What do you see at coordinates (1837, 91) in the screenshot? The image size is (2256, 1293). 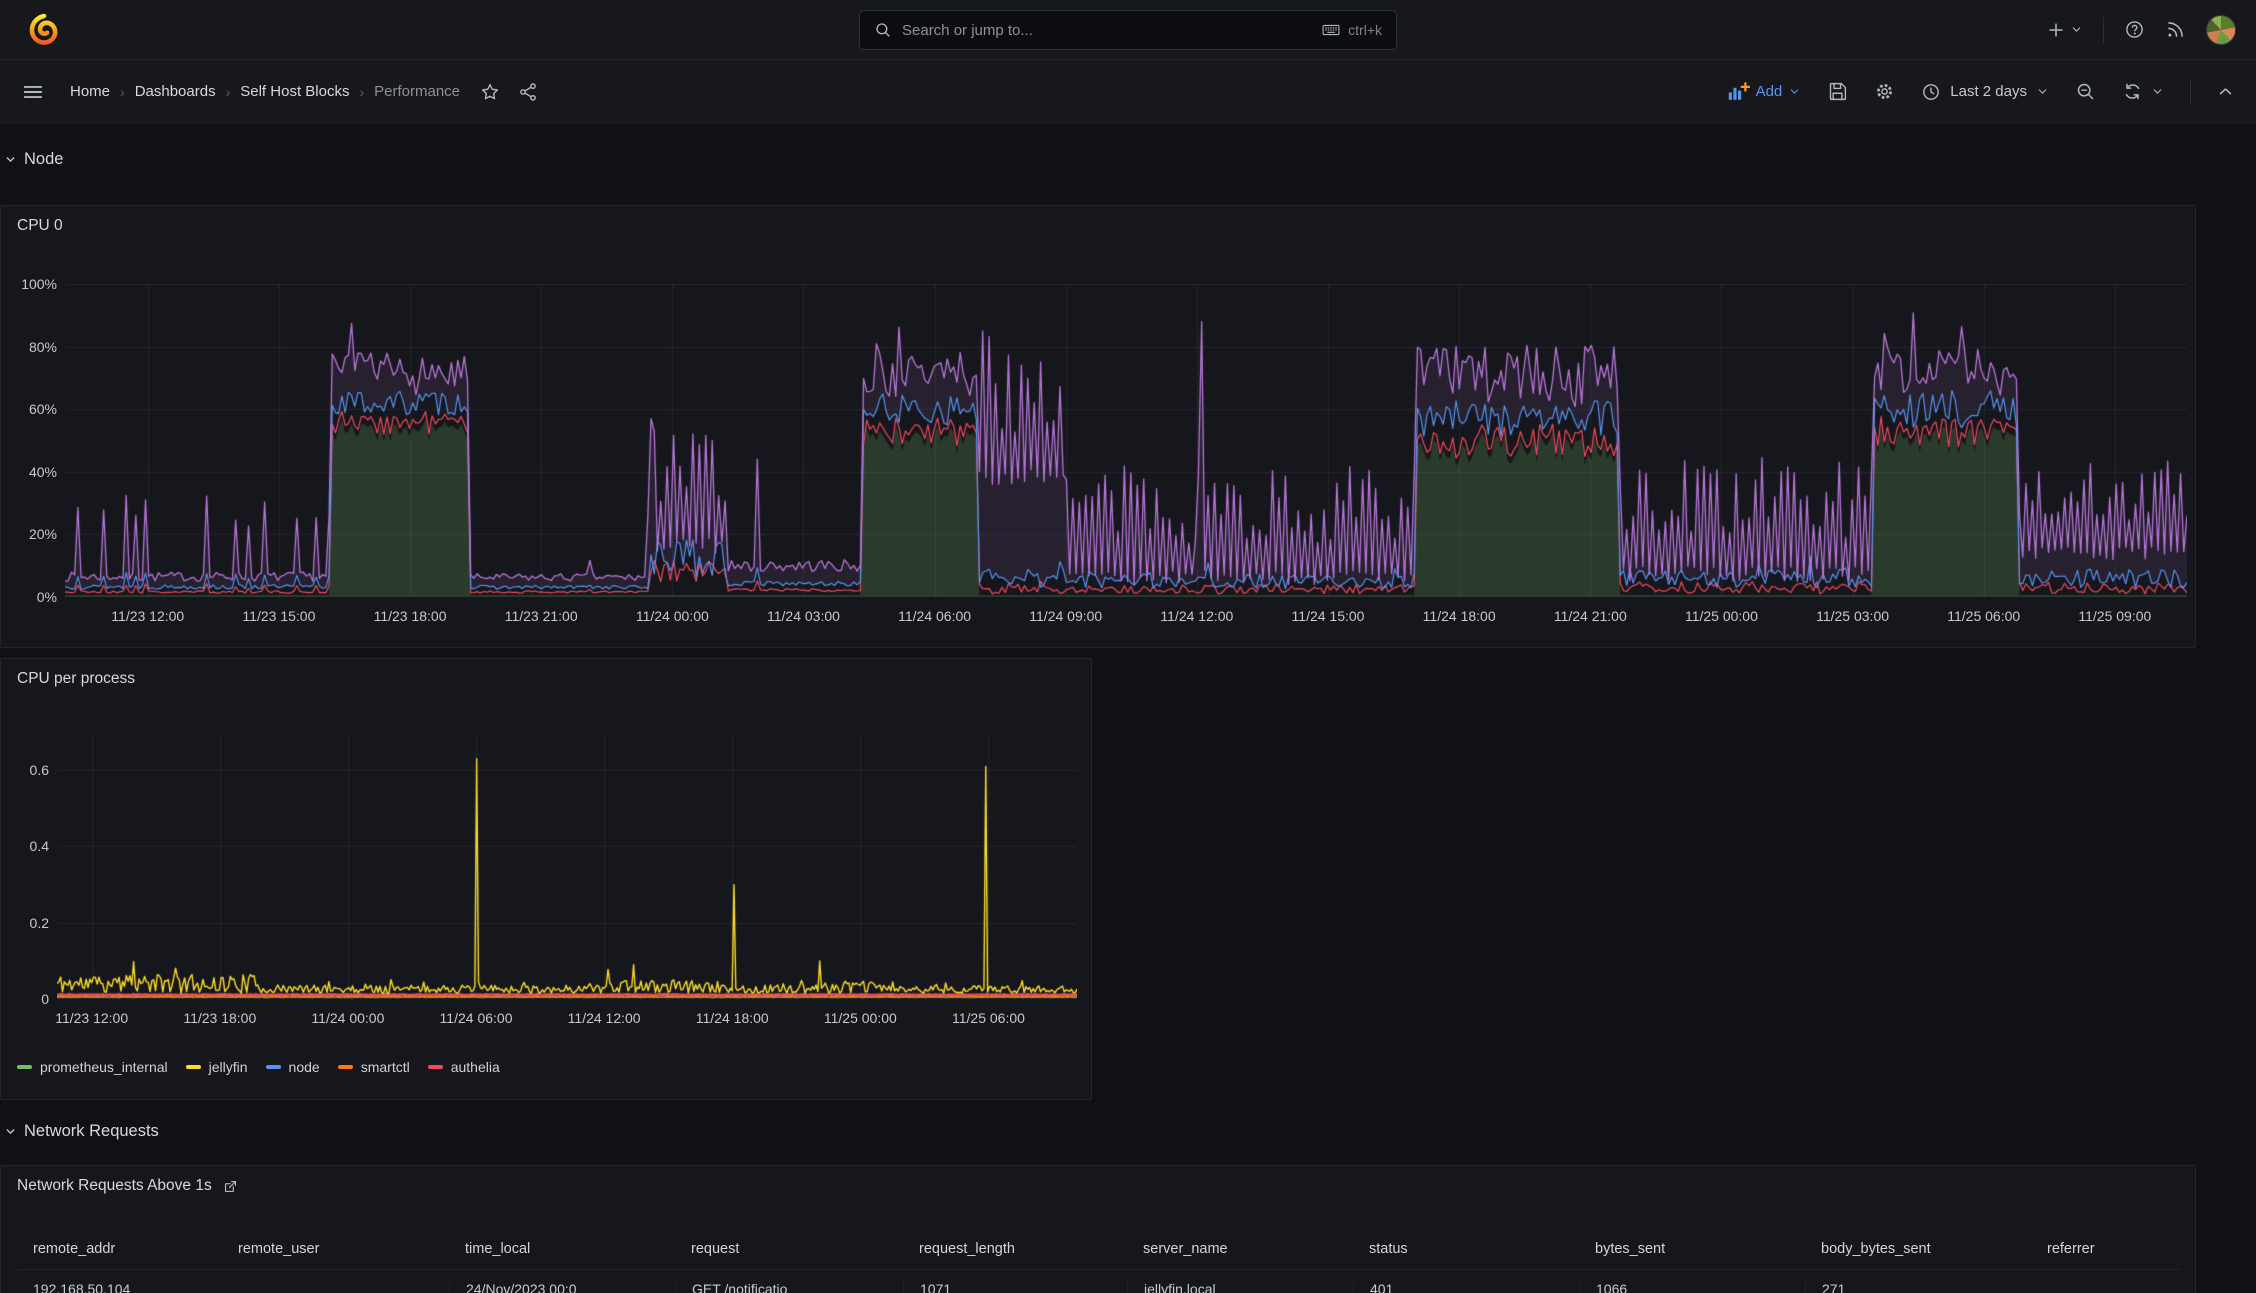 I see `save-dashboard-icon` at bounding box center [1837, 91].